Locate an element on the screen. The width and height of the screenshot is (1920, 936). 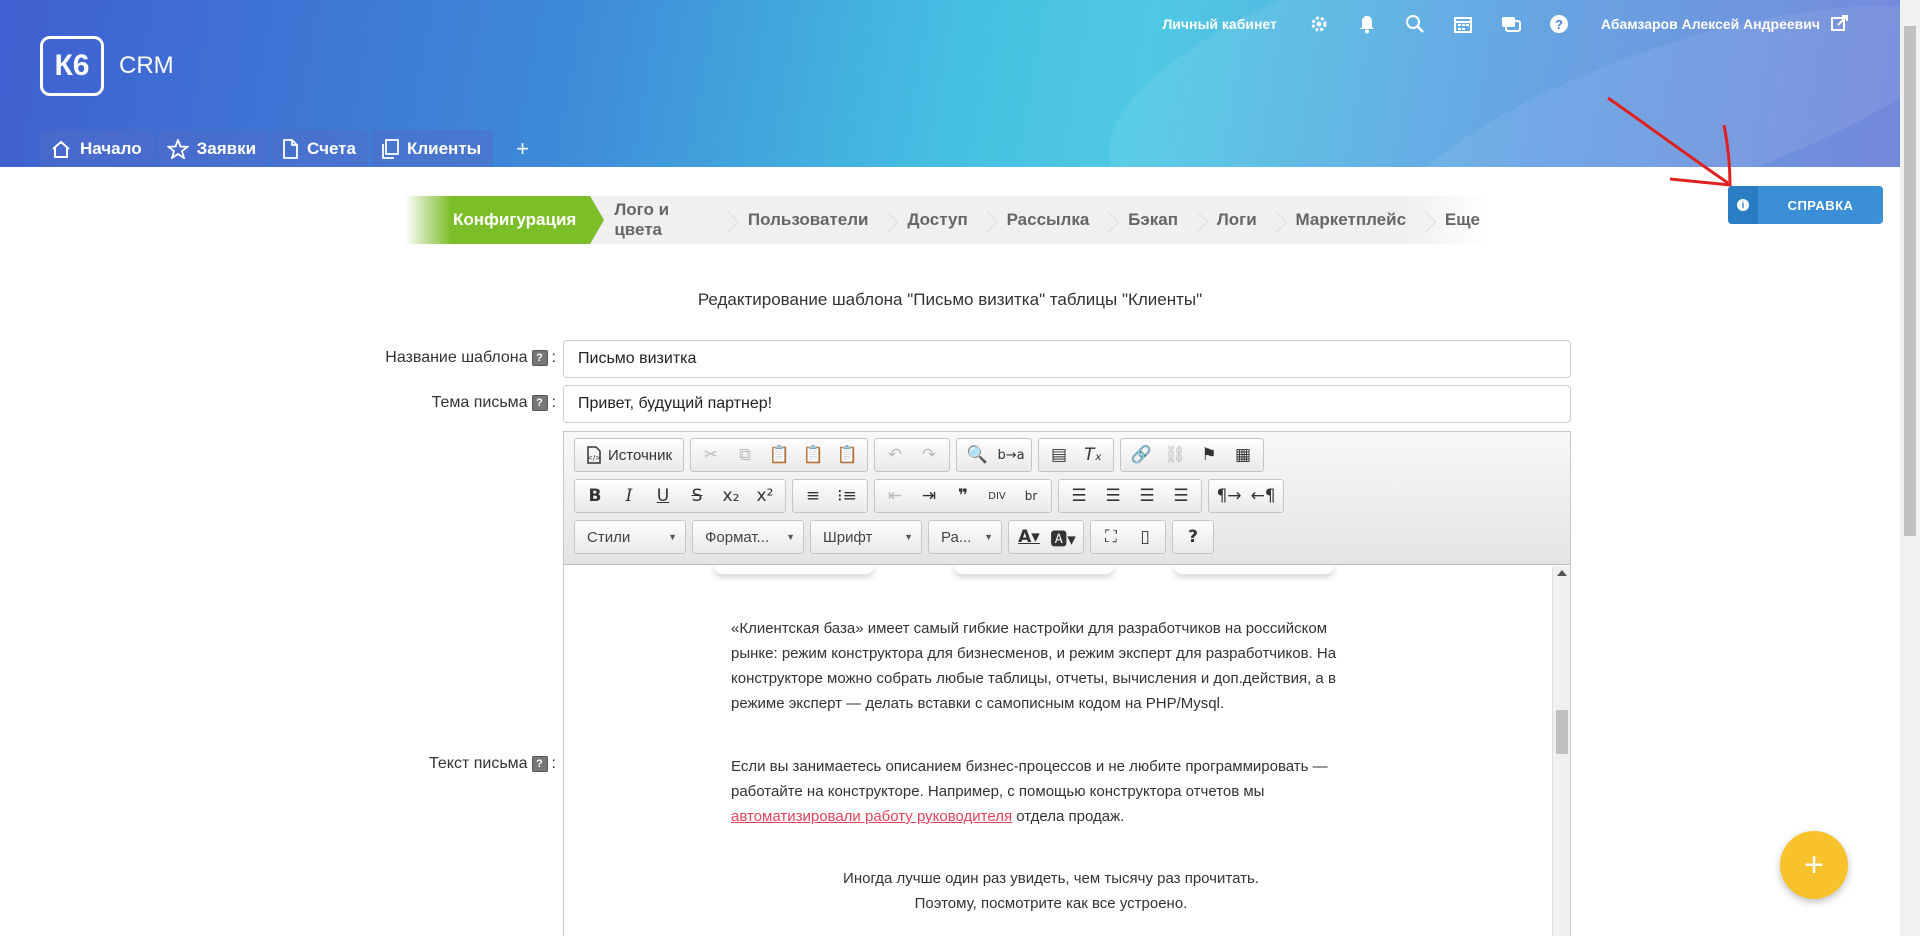
config-nav-logo-colors: Лого и цвета is located at coordinates (654, 220).